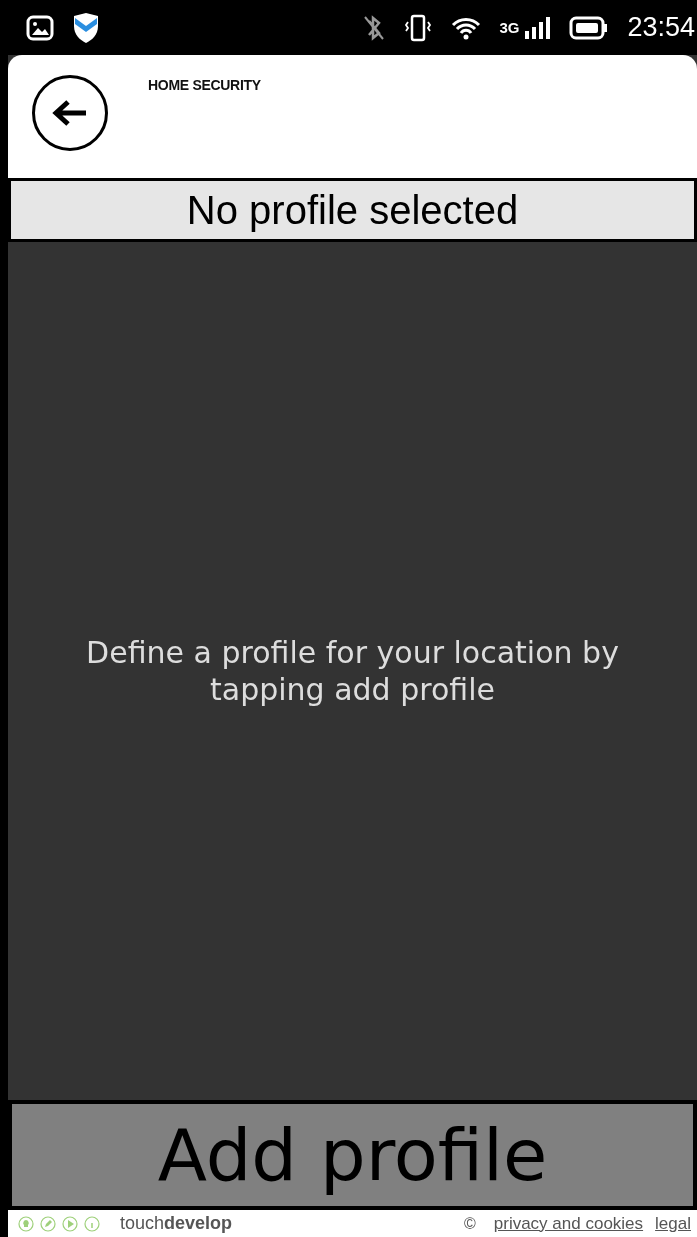 Image resolution: width=697 pixels, height=1237 pixels. Describe the element at coordinates (70, 1223) in the screenshot. I see `play-icon` at that location.